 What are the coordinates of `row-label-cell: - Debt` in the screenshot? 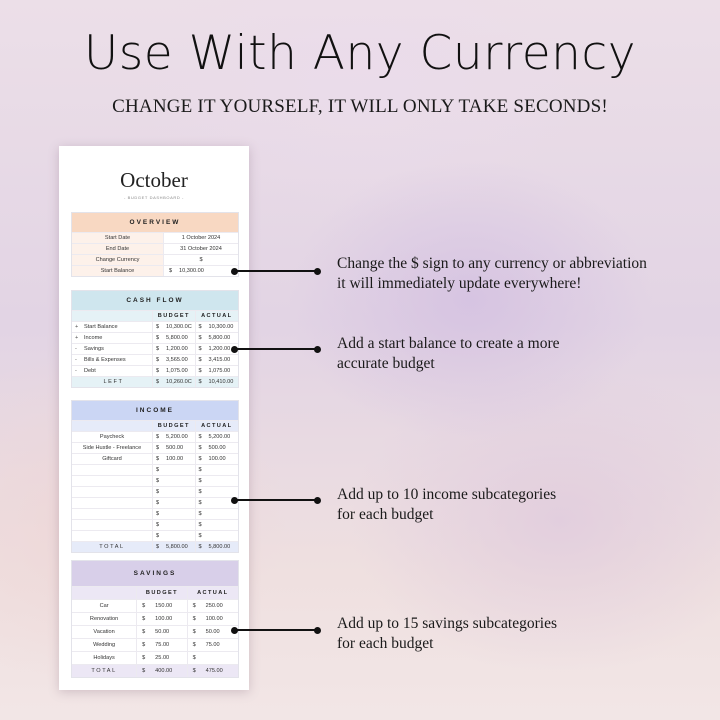 It's located at (112, 371).